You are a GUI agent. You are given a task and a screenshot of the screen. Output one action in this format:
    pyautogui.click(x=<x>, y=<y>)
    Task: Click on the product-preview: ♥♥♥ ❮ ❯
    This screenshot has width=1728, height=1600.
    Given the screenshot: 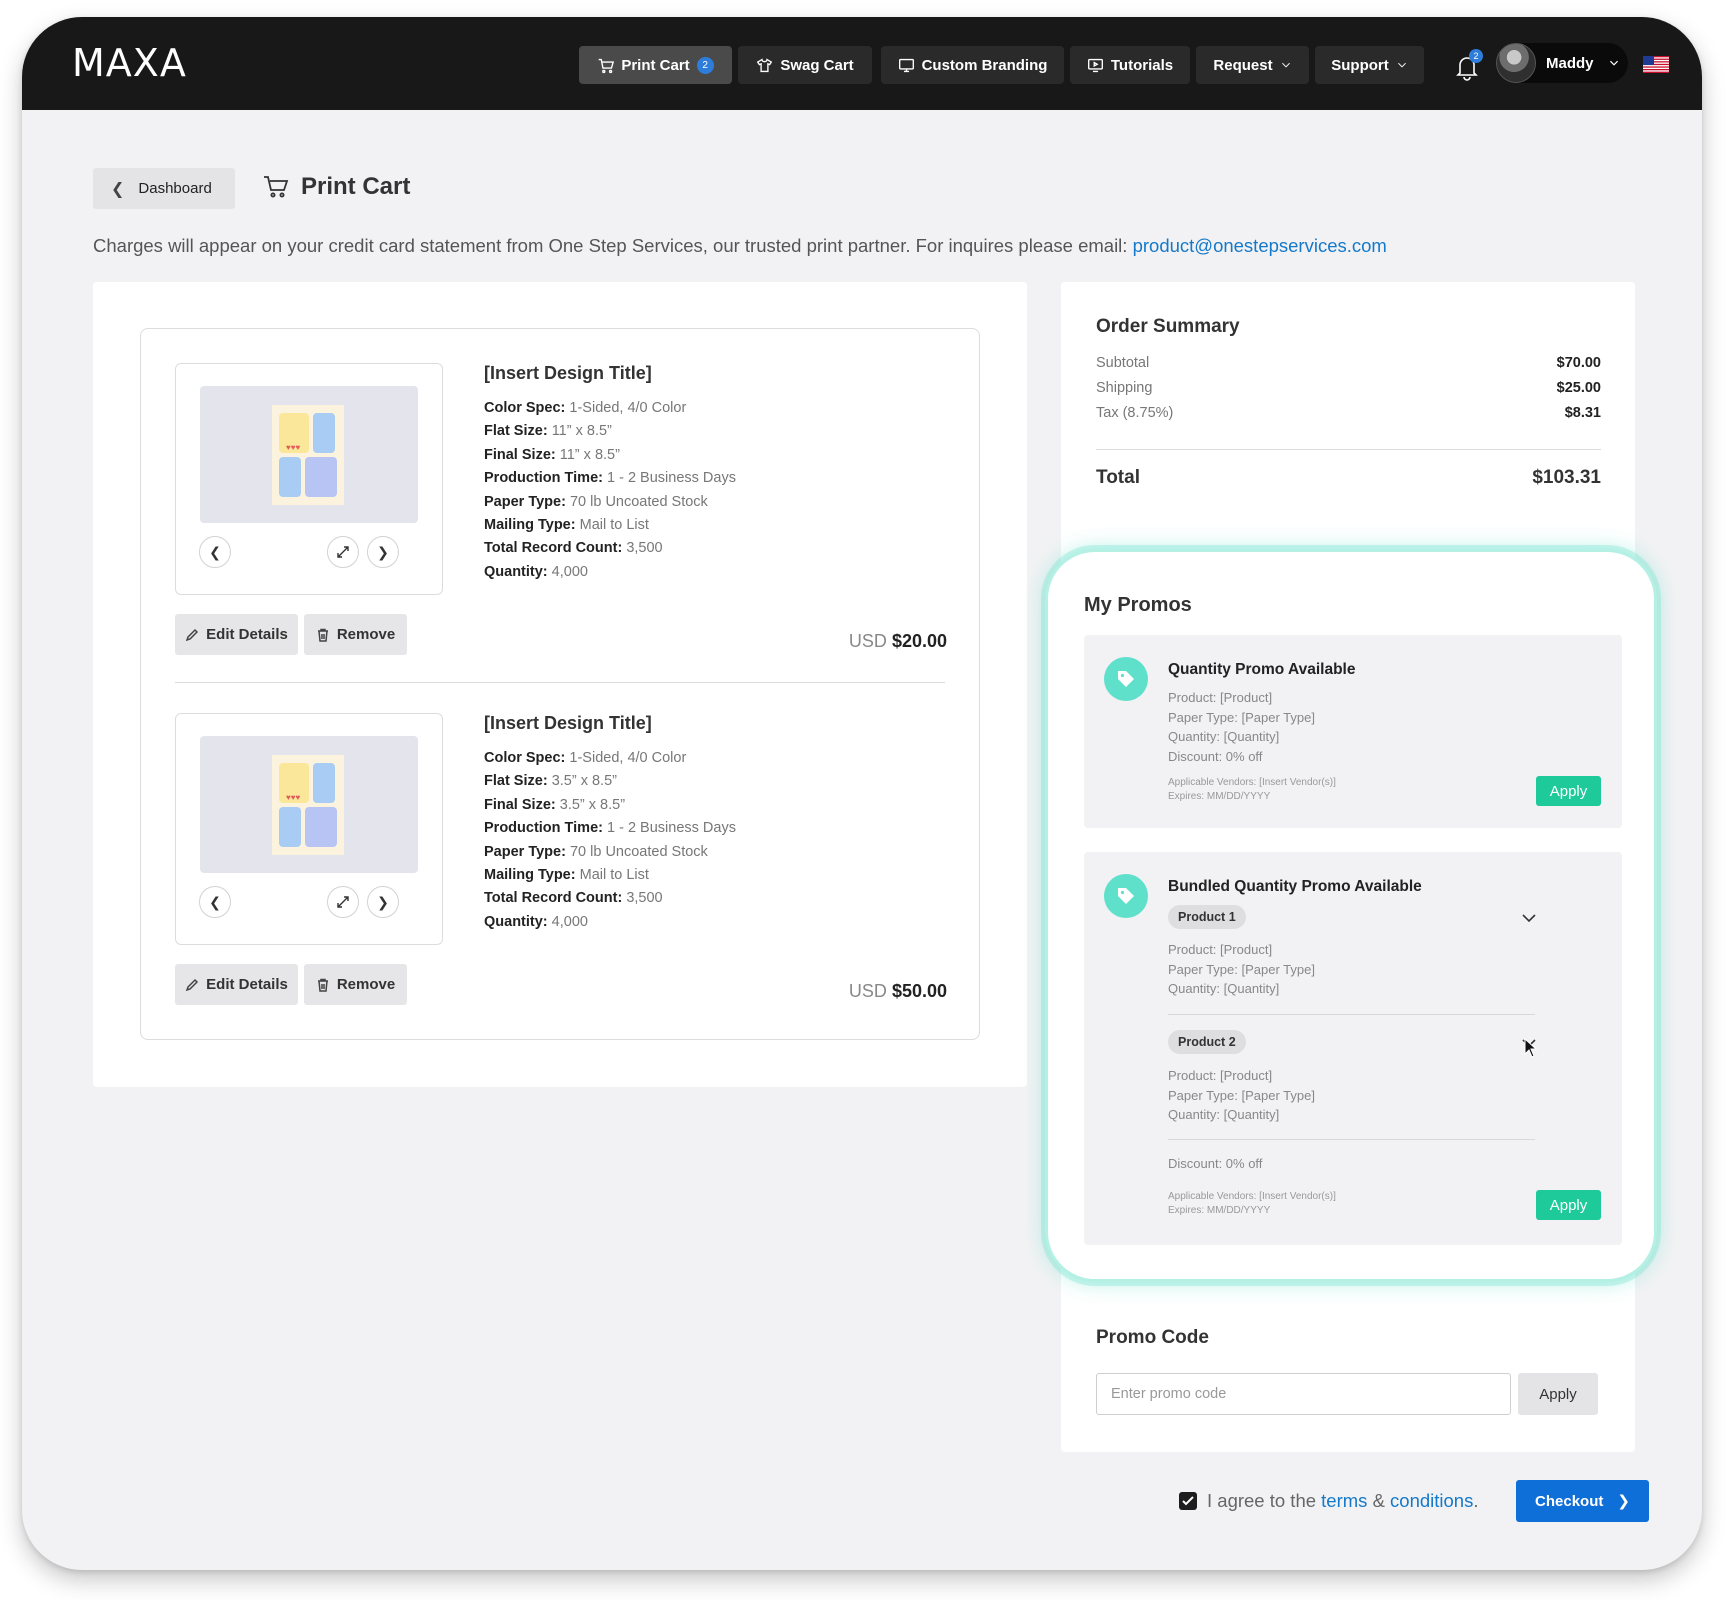 What is the action you would take?
    pyautogui.click(x=309, y=829)
    